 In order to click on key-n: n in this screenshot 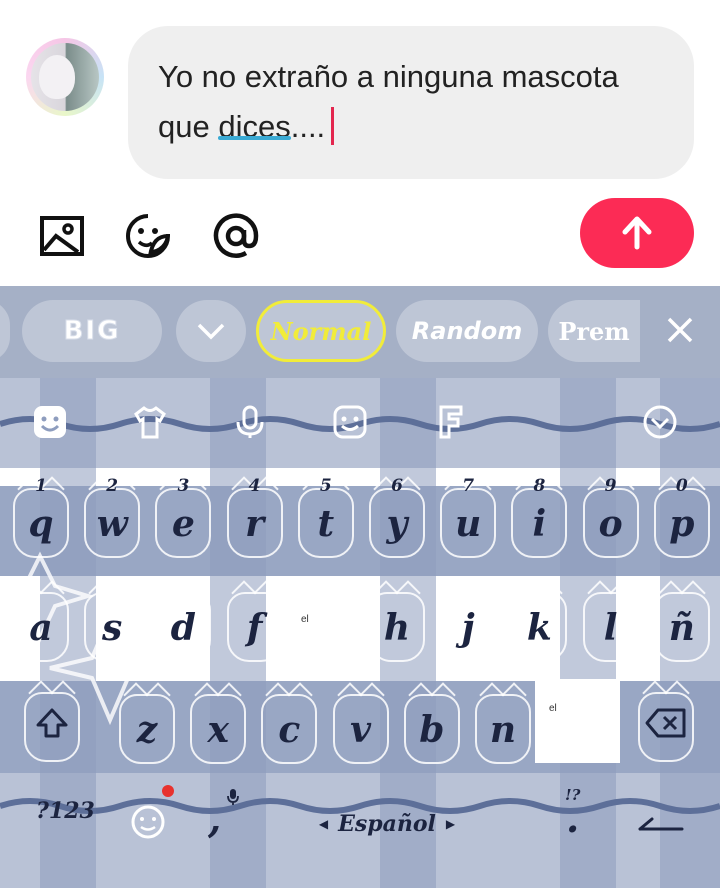, I will do `click(503, 725)`.